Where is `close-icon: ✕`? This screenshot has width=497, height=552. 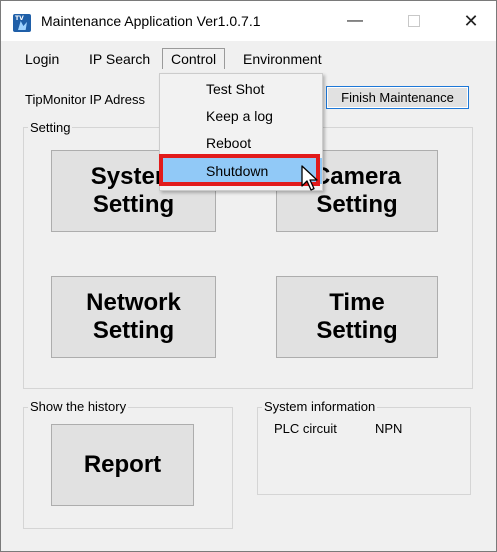 close-icon: ✕ is located at coordinates (471, 20).